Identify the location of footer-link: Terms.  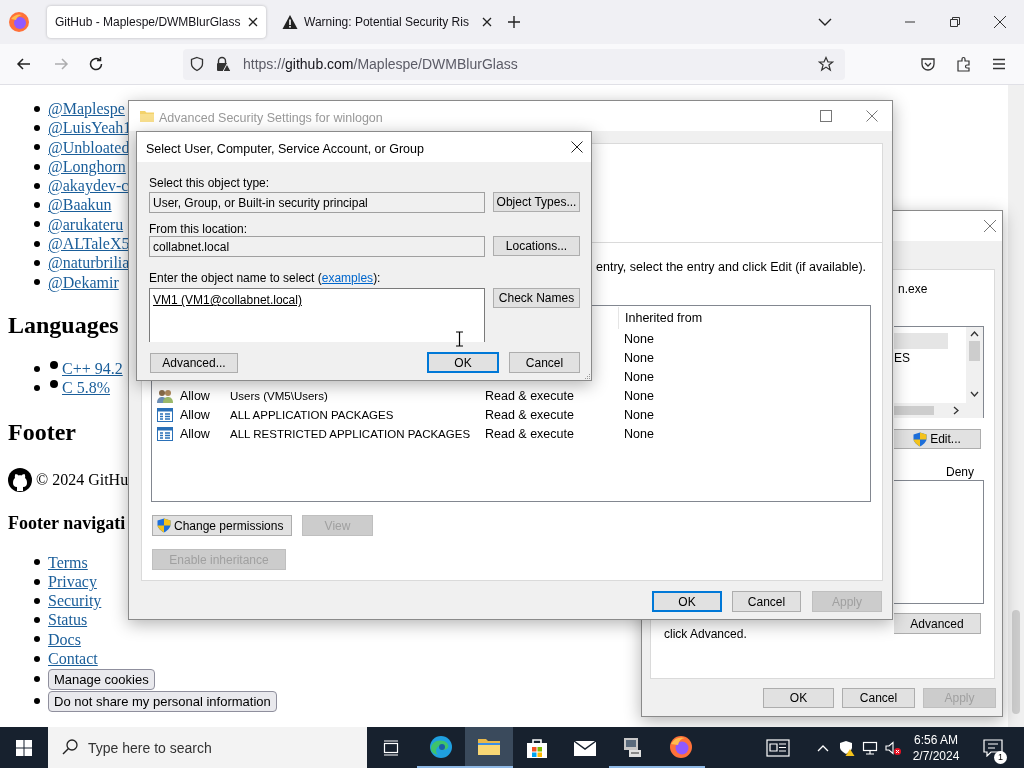
(68, 562).